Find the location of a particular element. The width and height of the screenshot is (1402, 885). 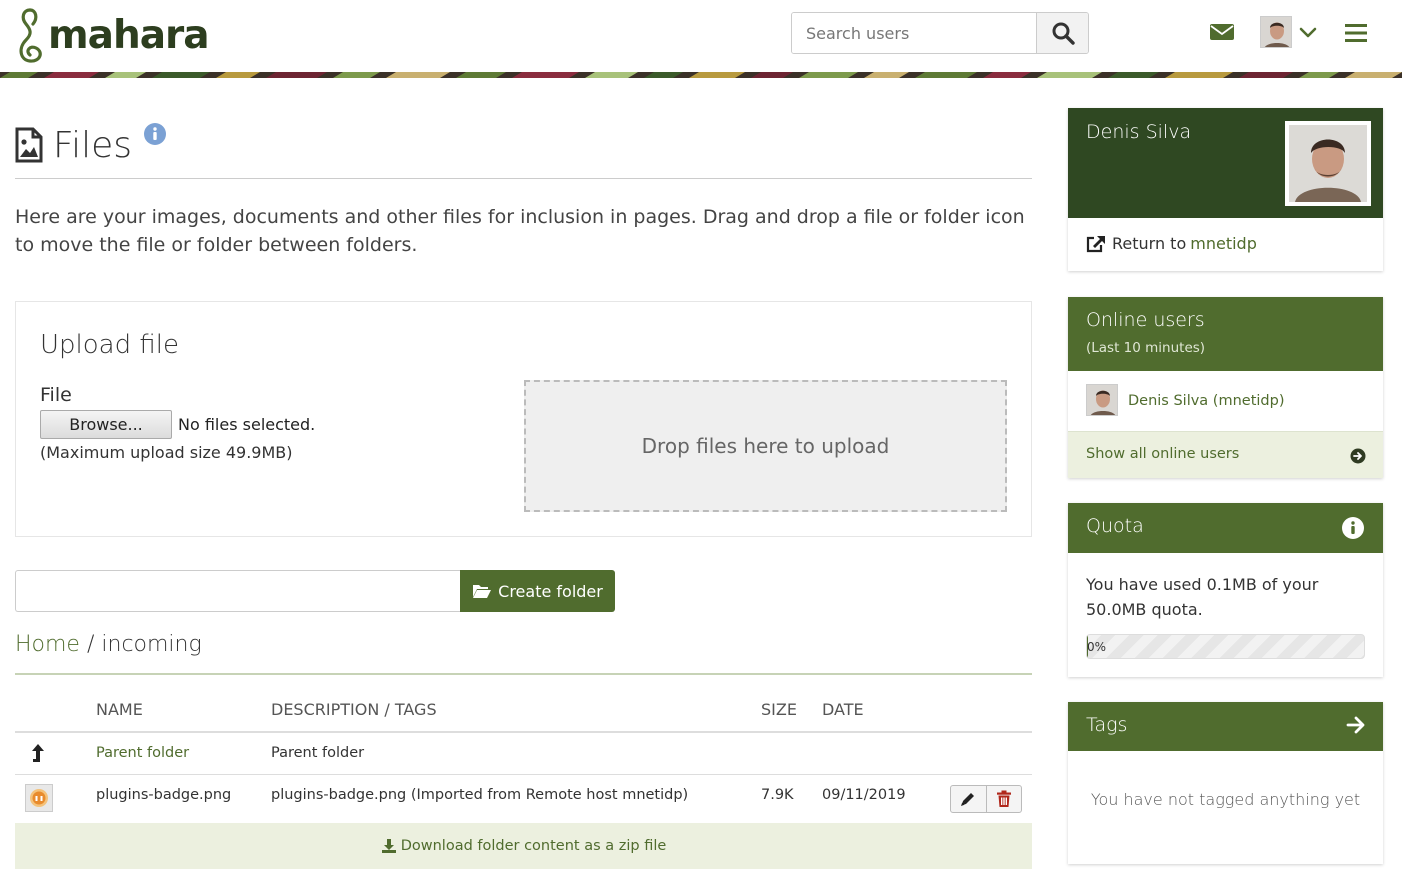

edit-button is located at coordinates (968, 799).